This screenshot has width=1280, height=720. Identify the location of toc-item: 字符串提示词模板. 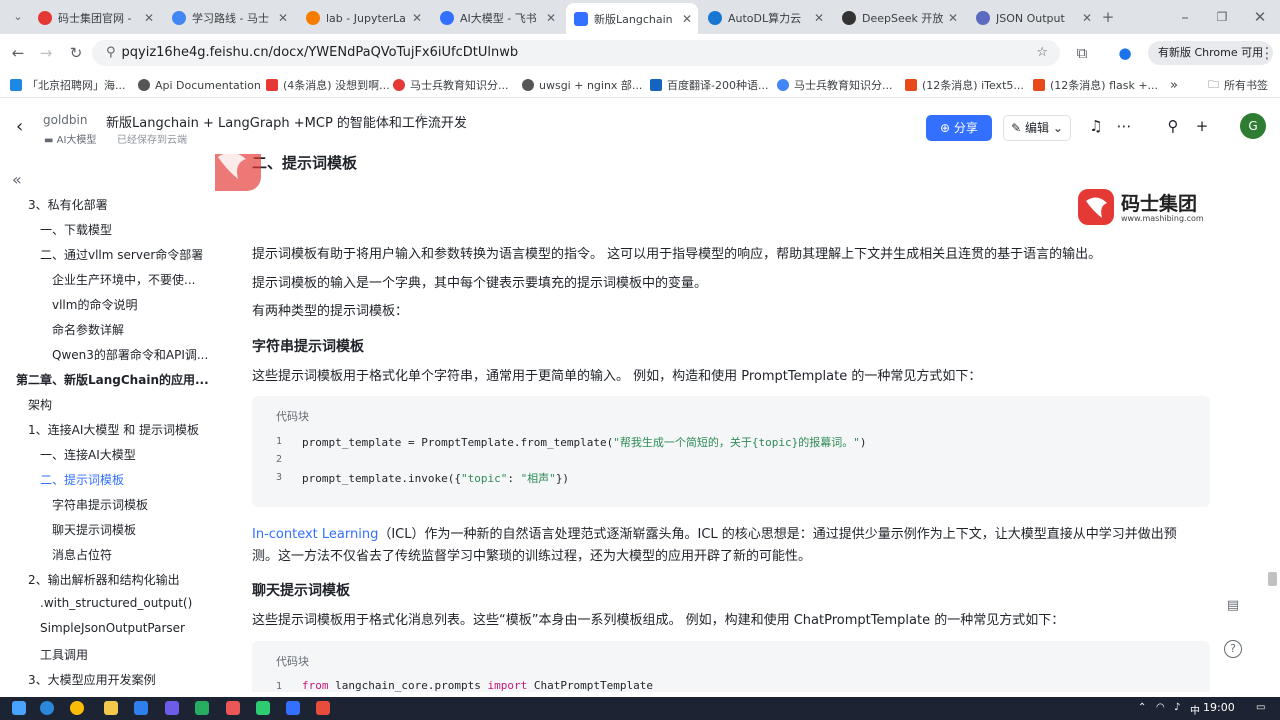
(100, 504).